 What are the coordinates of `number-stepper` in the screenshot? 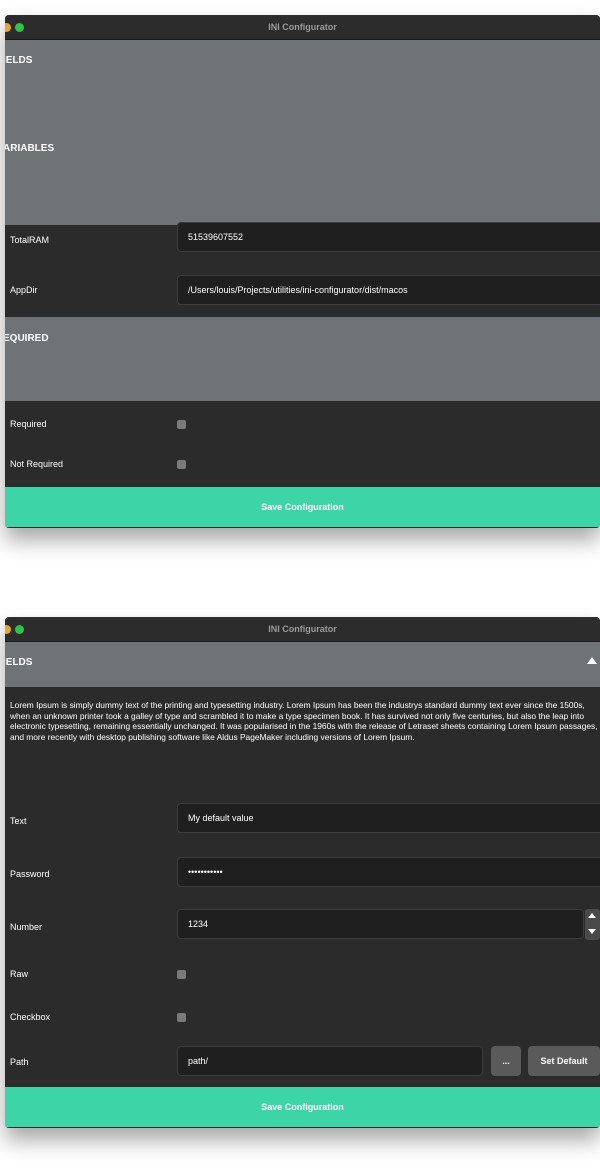 It's located at (592, 924).